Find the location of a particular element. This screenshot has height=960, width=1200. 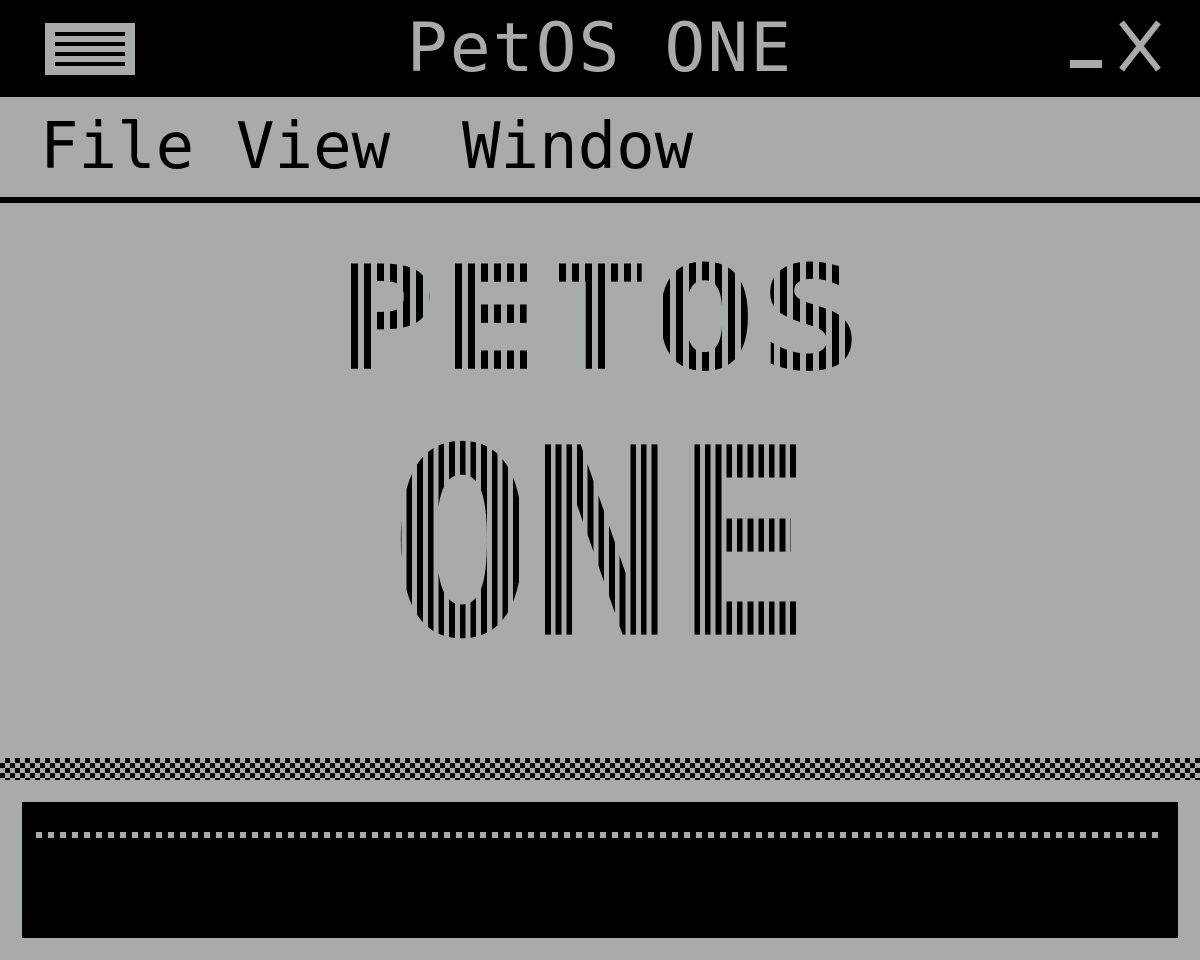

console-dotted-line is located at coordinates (600, 835).